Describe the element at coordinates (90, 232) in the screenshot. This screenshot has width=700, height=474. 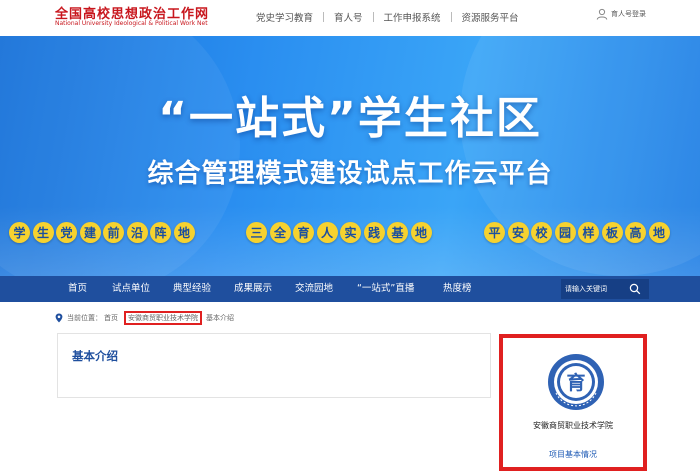
I see `slogan-character: 建` at that location.